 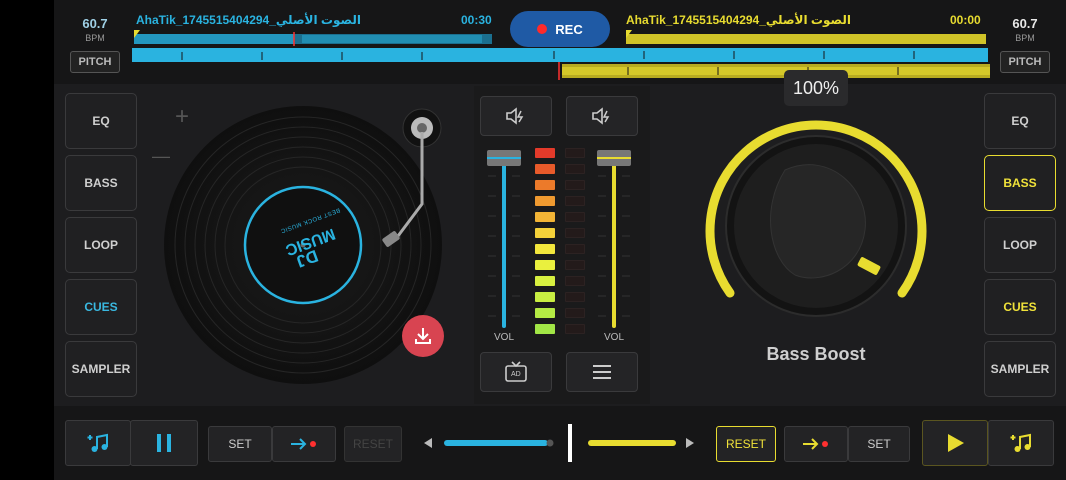 I want to click on right-set-button: SET, so click(x=879, y=444).